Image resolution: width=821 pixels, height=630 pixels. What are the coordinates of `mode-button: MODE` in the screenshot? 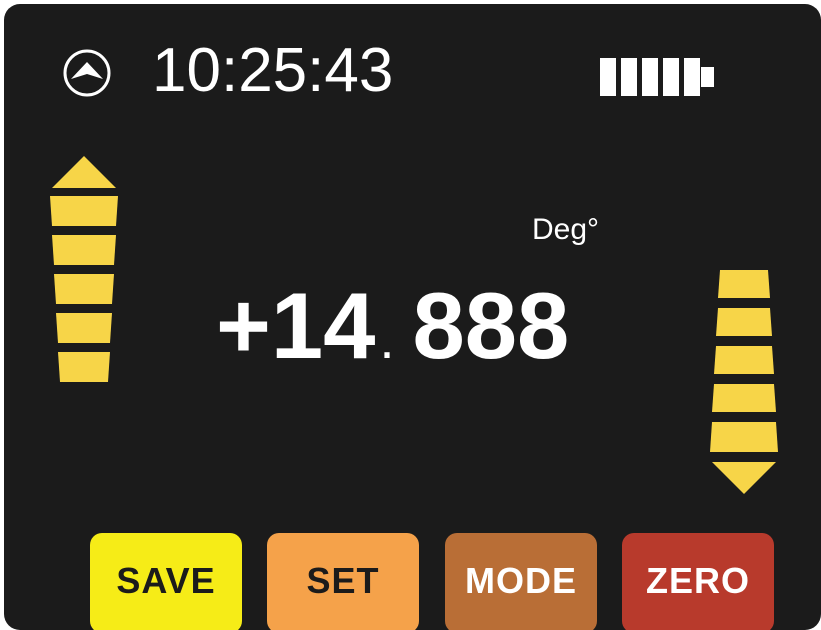 It's located at (521, 581).